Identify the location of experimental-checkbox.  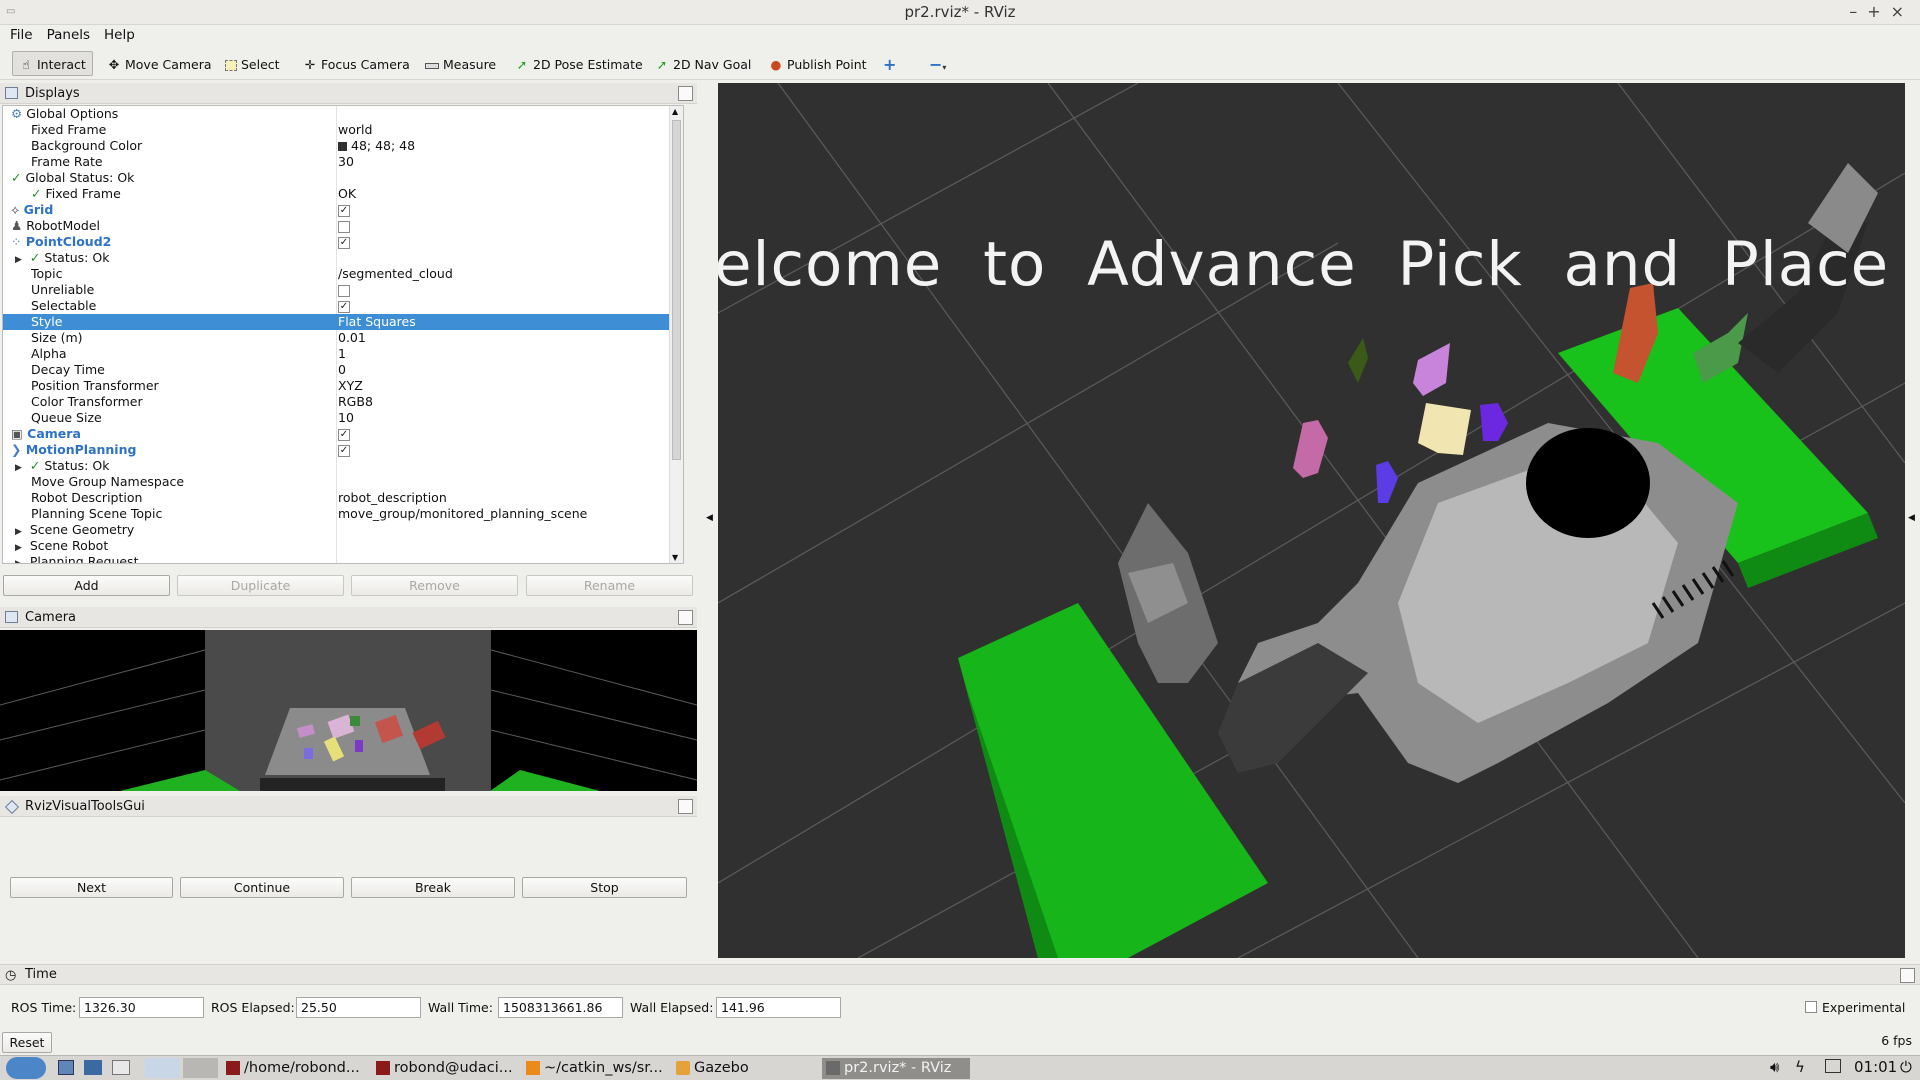
(1811, 1007).